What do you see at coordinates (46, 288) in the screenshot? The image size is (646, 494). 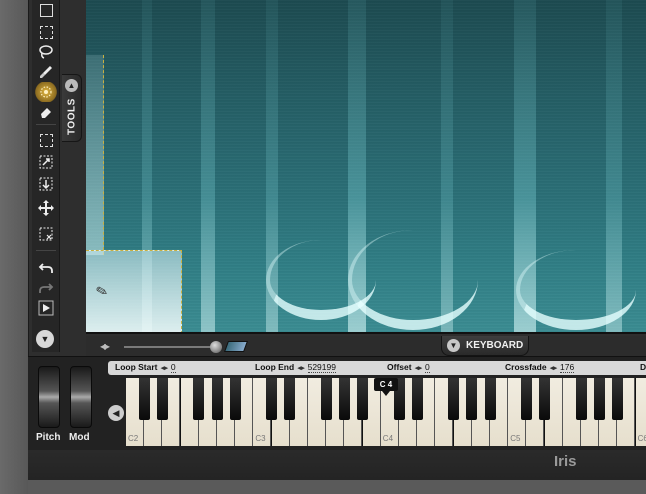 I see `redo-icon` at bounding box center [46, 288].